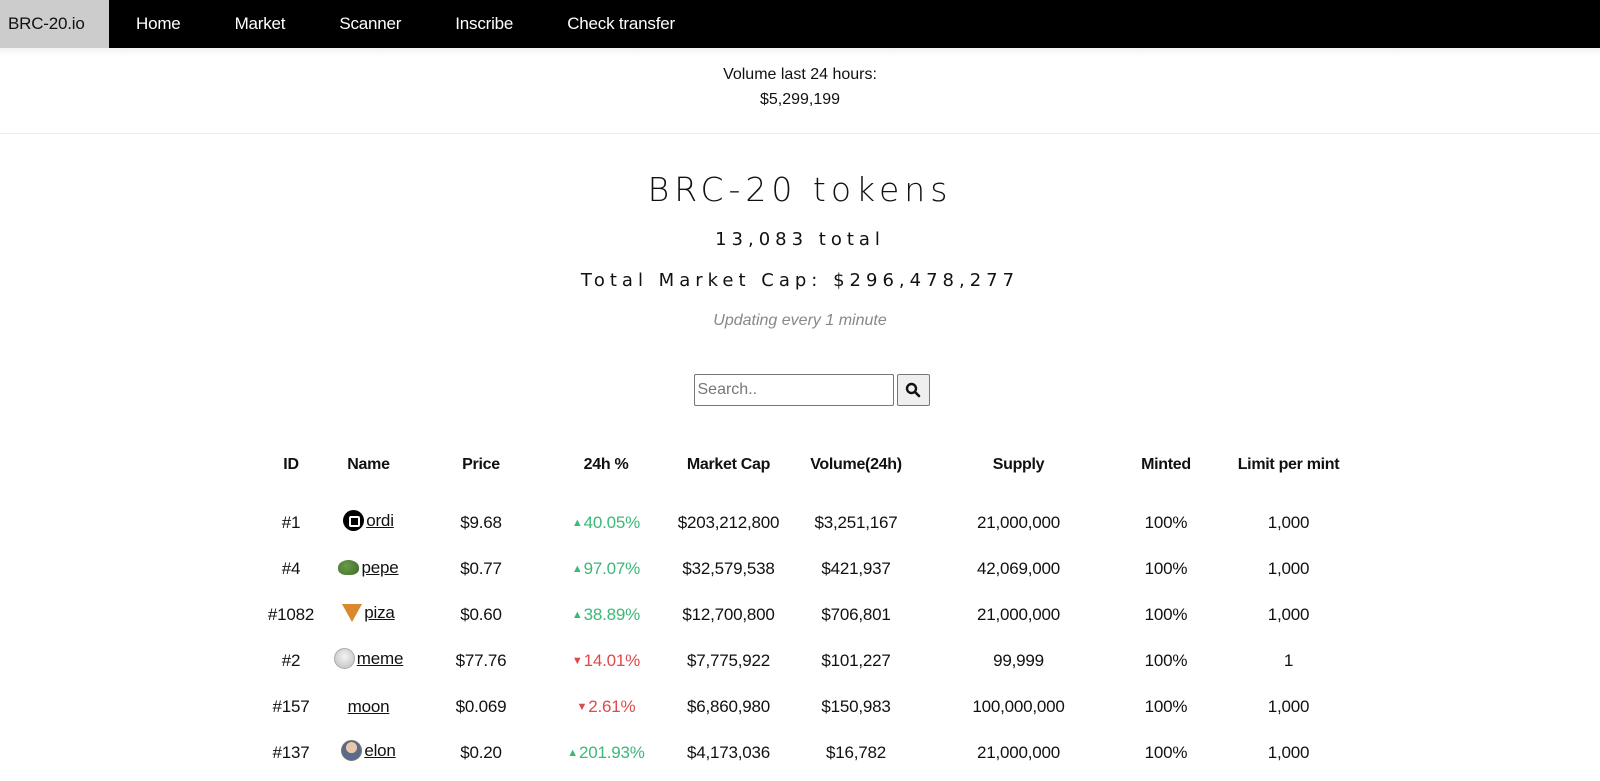 The width and height of the screenshot is (1600, 781). I want to click on nav-item-home: Home, so click(158, 24).